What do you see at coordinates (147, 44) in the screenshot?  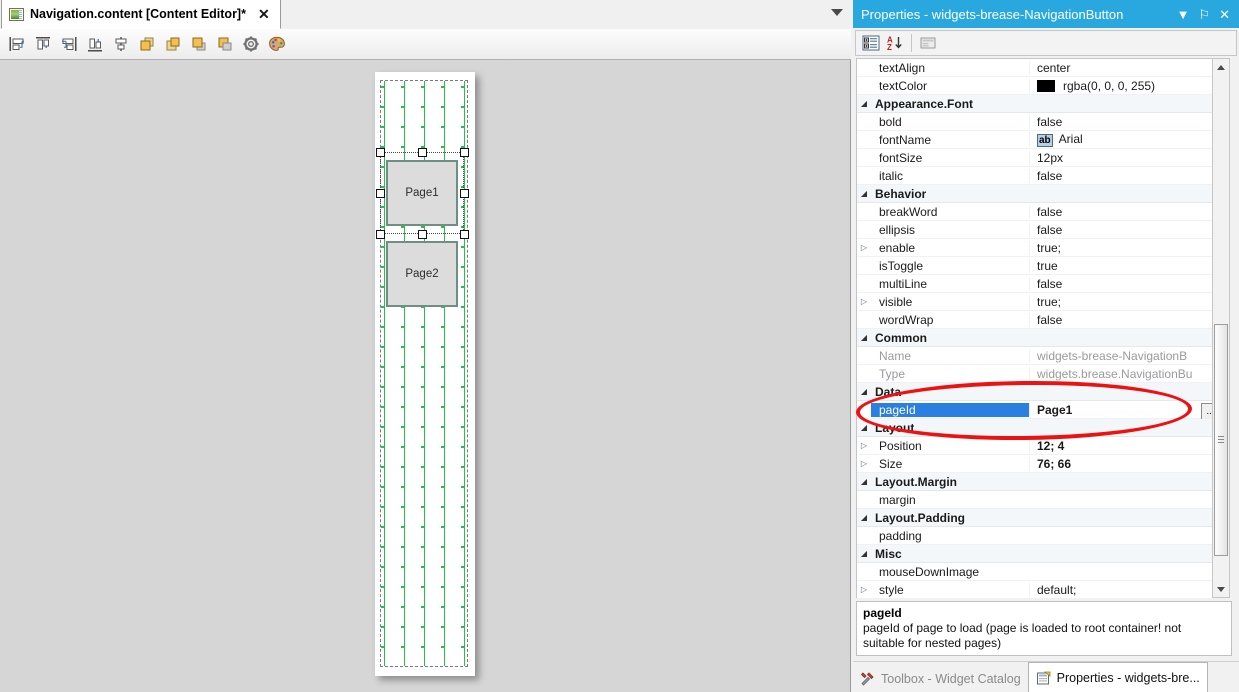 I see `bring-to-front-button` at bounding box center [147, 44].